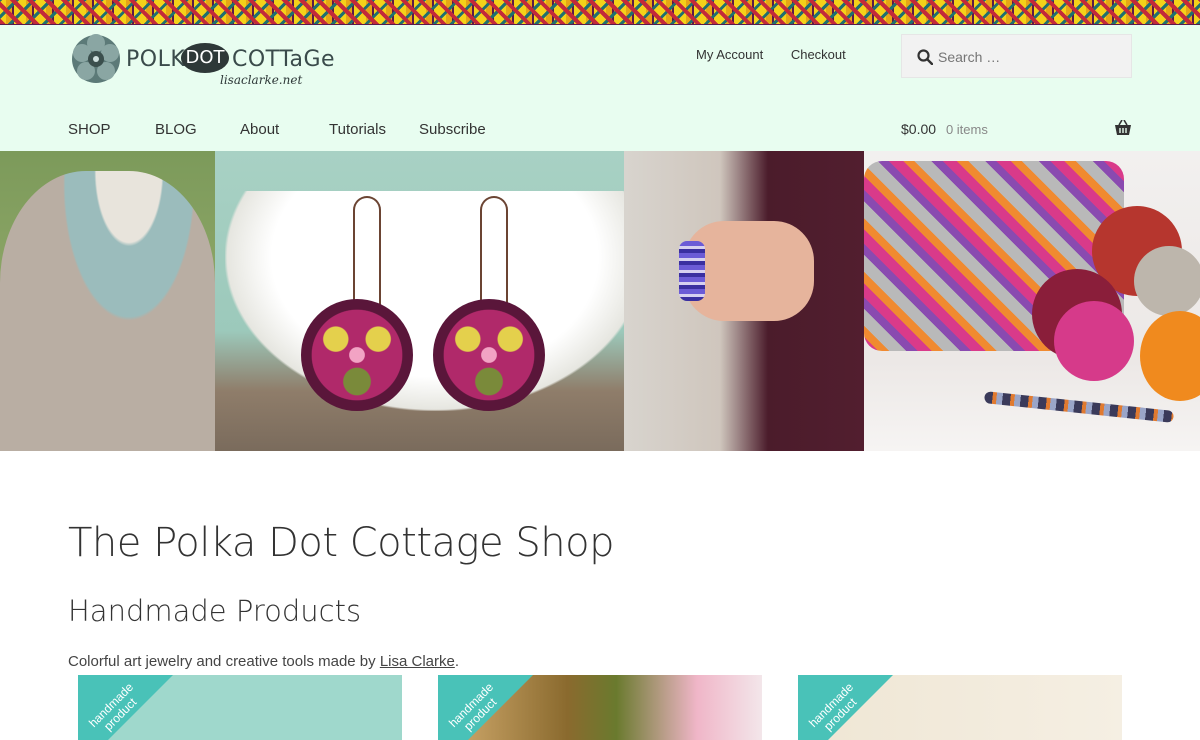  I want to click on hero-photo-earrings, so click(419, 301).